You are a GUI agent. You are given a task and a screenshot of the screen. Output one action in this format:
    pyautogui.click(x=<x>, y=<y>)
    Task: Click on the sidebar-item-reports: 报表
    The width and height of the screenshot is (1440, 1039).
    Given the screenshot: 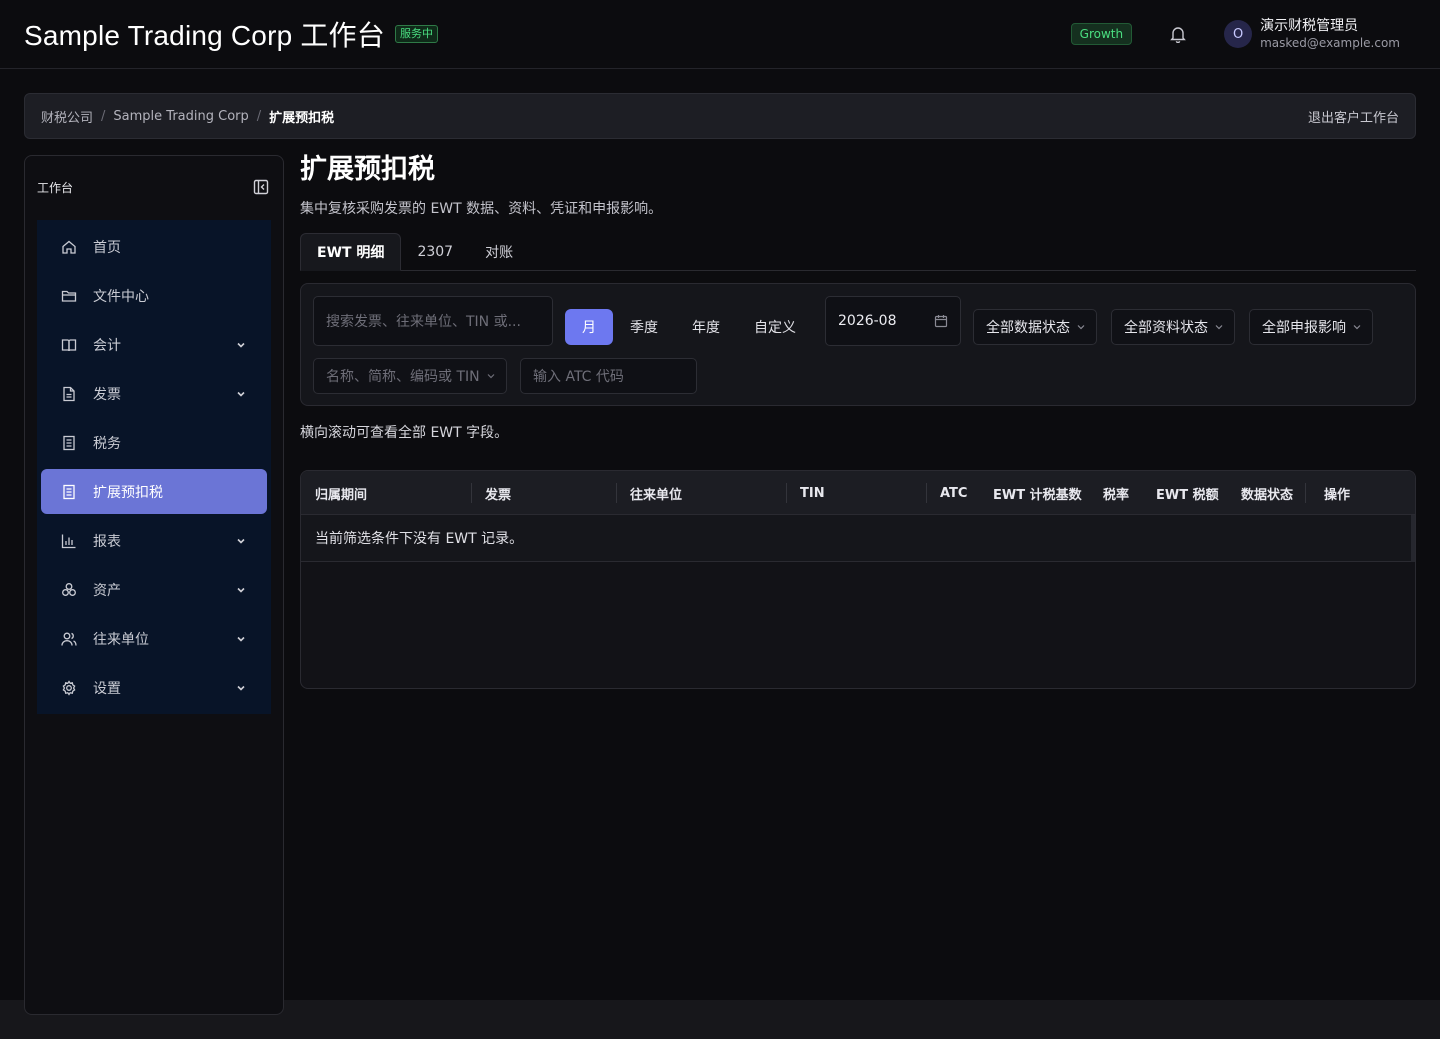 What is the action you would take?
    pyautogui.click(x=154, y=540)
    